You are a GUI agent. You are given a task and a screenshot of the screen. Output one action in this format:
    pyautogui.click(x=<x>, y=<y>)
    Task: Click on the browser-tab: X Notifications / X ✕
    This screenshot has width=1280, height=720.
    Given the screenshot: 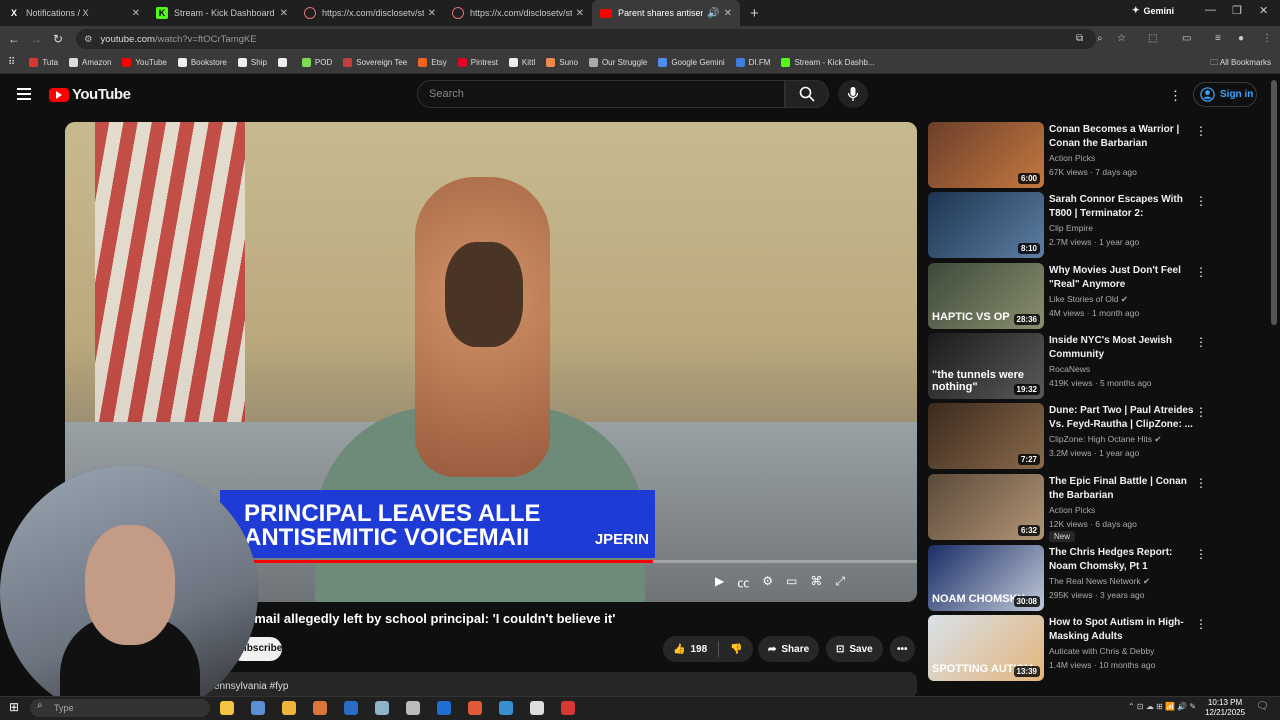 What is the action you would take?
    pyautogui.click(x=74, y=13)
    